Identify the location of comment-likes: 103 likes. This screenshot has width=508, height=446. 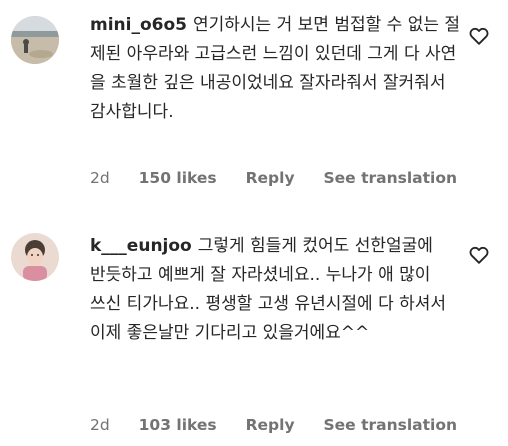
(178, 425).